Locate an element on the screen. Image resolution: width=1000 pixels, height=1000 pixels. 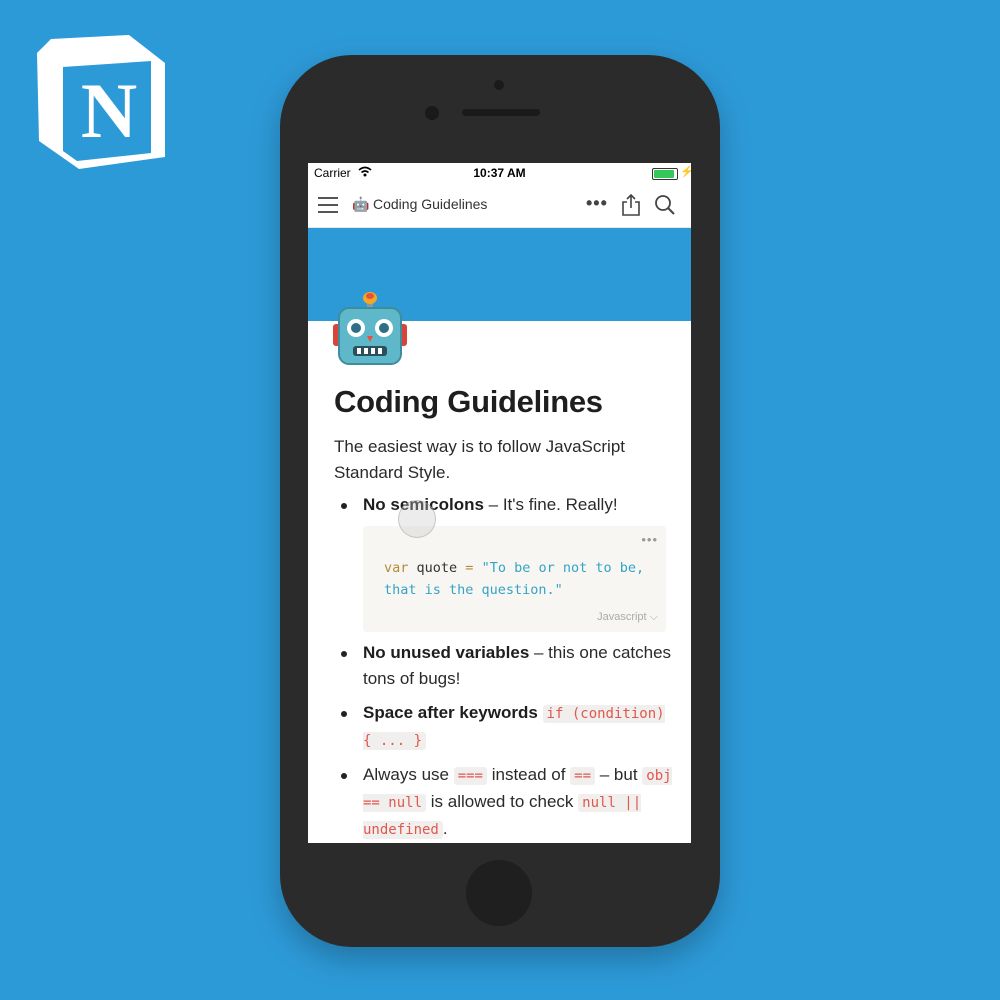
robot-icon is located at coordinates (370, 329).